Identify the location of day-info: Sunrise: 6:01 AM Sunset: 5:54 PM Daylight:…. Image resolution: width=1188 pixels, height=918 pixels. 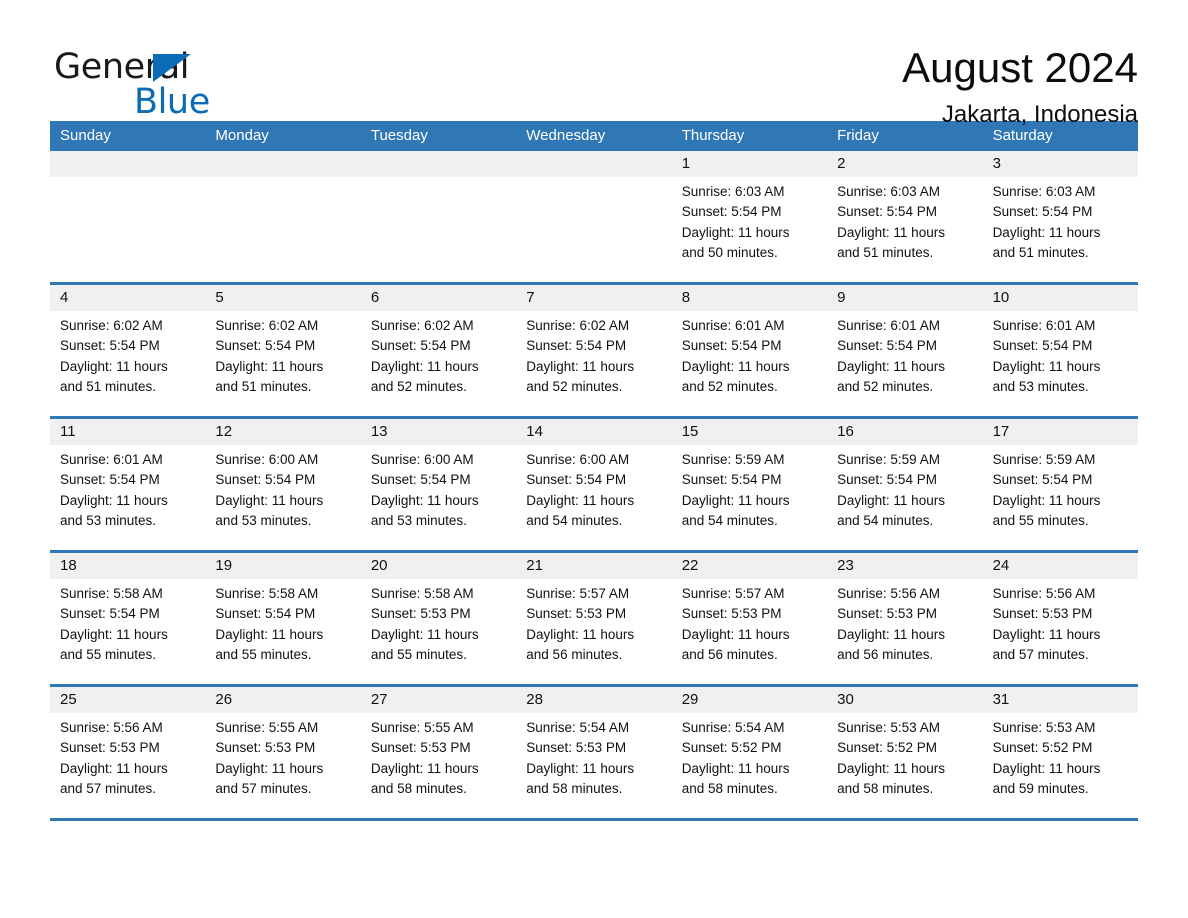
(1060, 354).